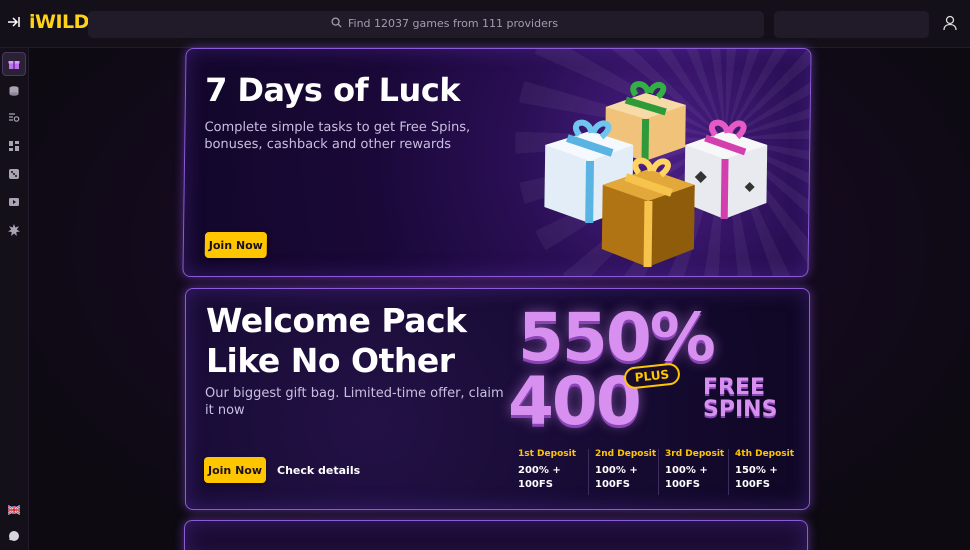 Image resolution: width=970 pixels, height=550 pixels. I want to click on deposit-value-line1: 150% +, so click(756, 470).